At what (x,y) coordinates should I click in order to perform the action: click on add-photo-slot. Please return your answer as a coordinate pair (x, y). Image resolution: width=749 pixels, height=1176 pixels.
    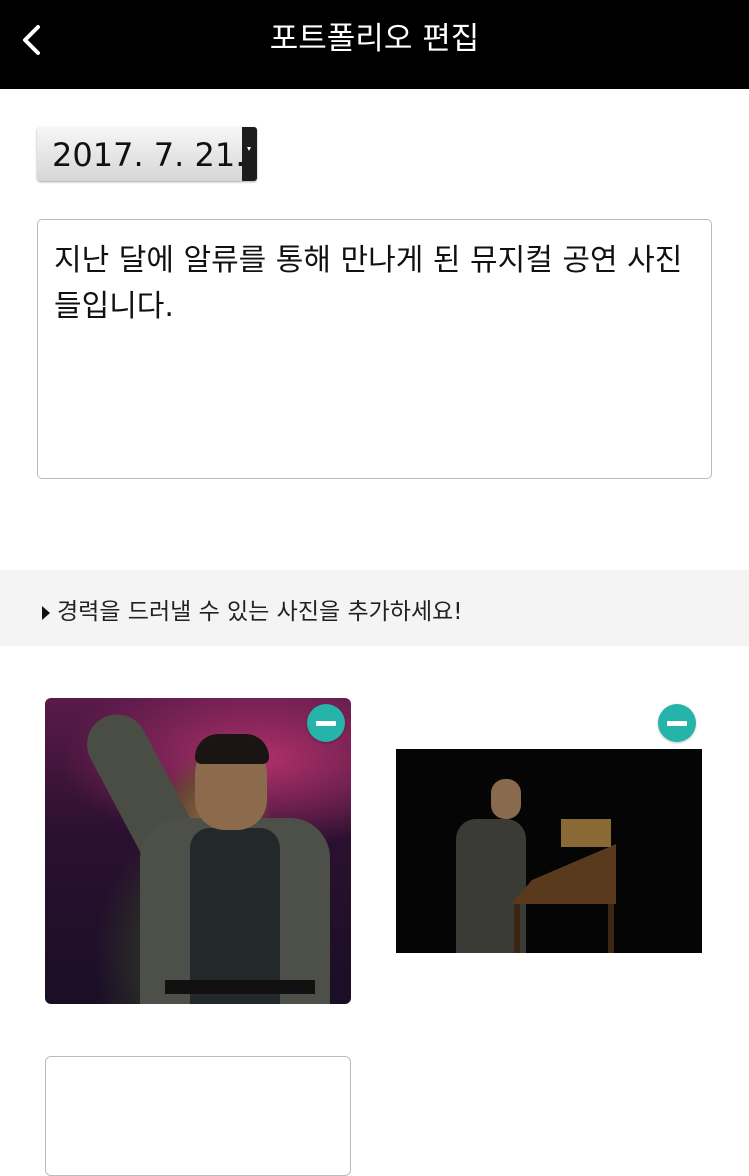
    Looking at the image, I should click on (198, 1116).